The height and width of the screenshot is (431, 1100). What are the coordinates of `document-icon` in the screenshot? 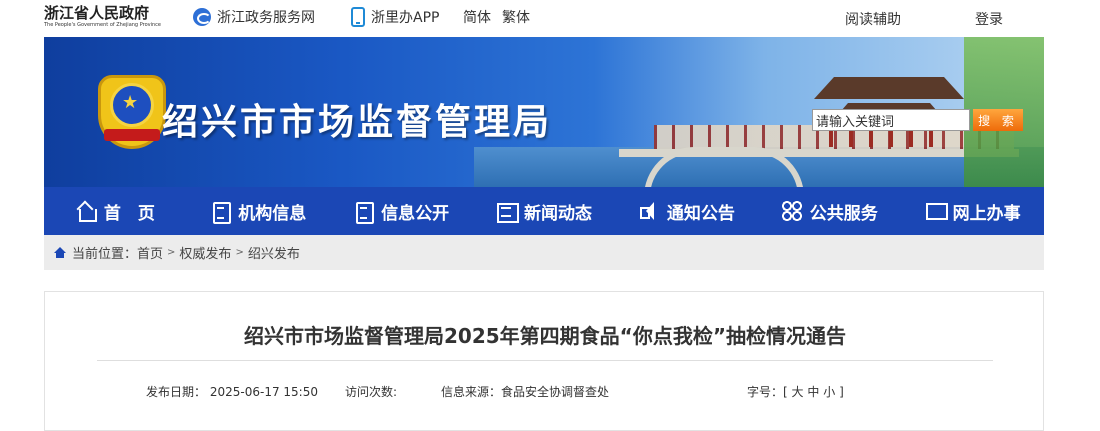 It's located at (221, 212).